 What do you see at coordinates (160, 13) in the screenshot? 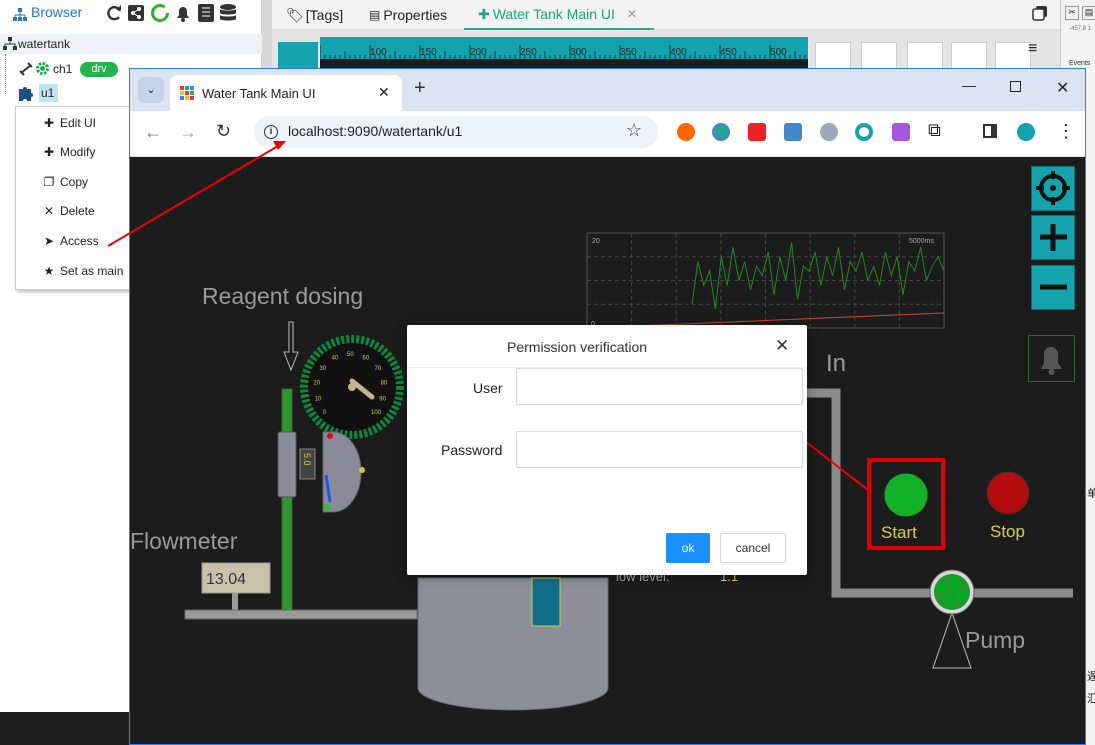
I see `status-ring-icon` at bounding box center [160, 13].